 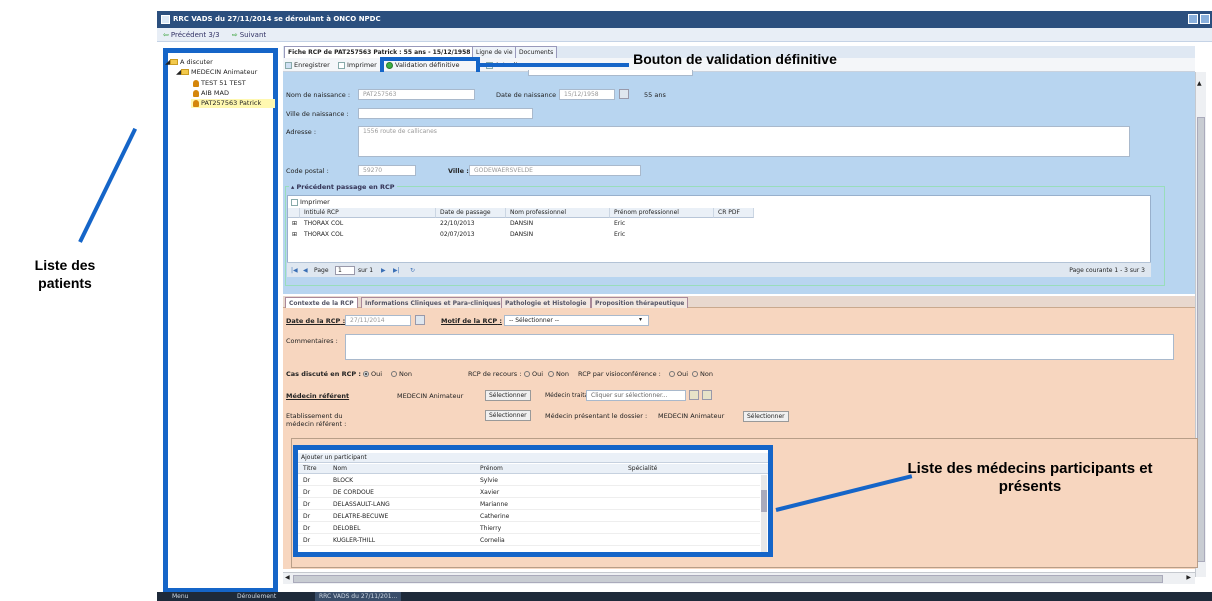 I want to click on motif-select: -- Sélectionner --, so click(x=576, y=320).